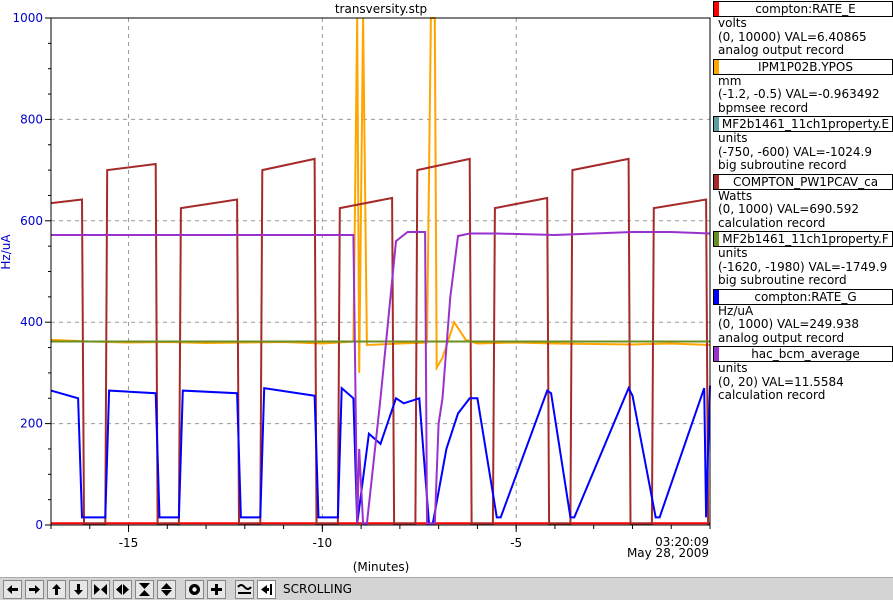 The height and width of the screenshot is (600, 893). What do you see at coordinates (805, 181) in the screenshot?
I see `legend-series-name: COMPTON_PW1PCAV_ca` at bounding box center [805, 181].